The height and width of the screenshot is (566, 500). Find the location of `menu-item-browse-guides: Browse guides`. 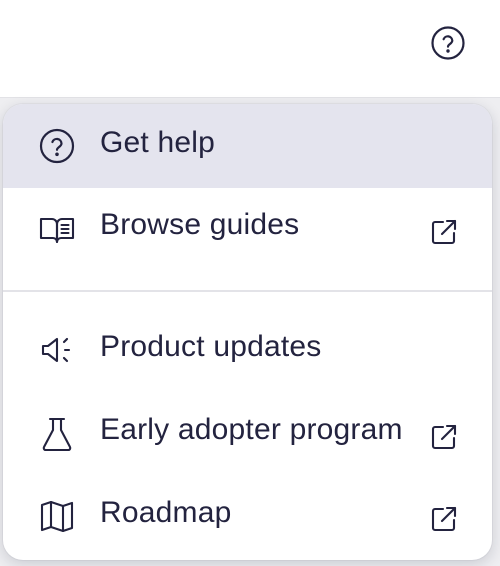

menu-item-browse-guides: Browse guides is located at coordinates (247, 231).